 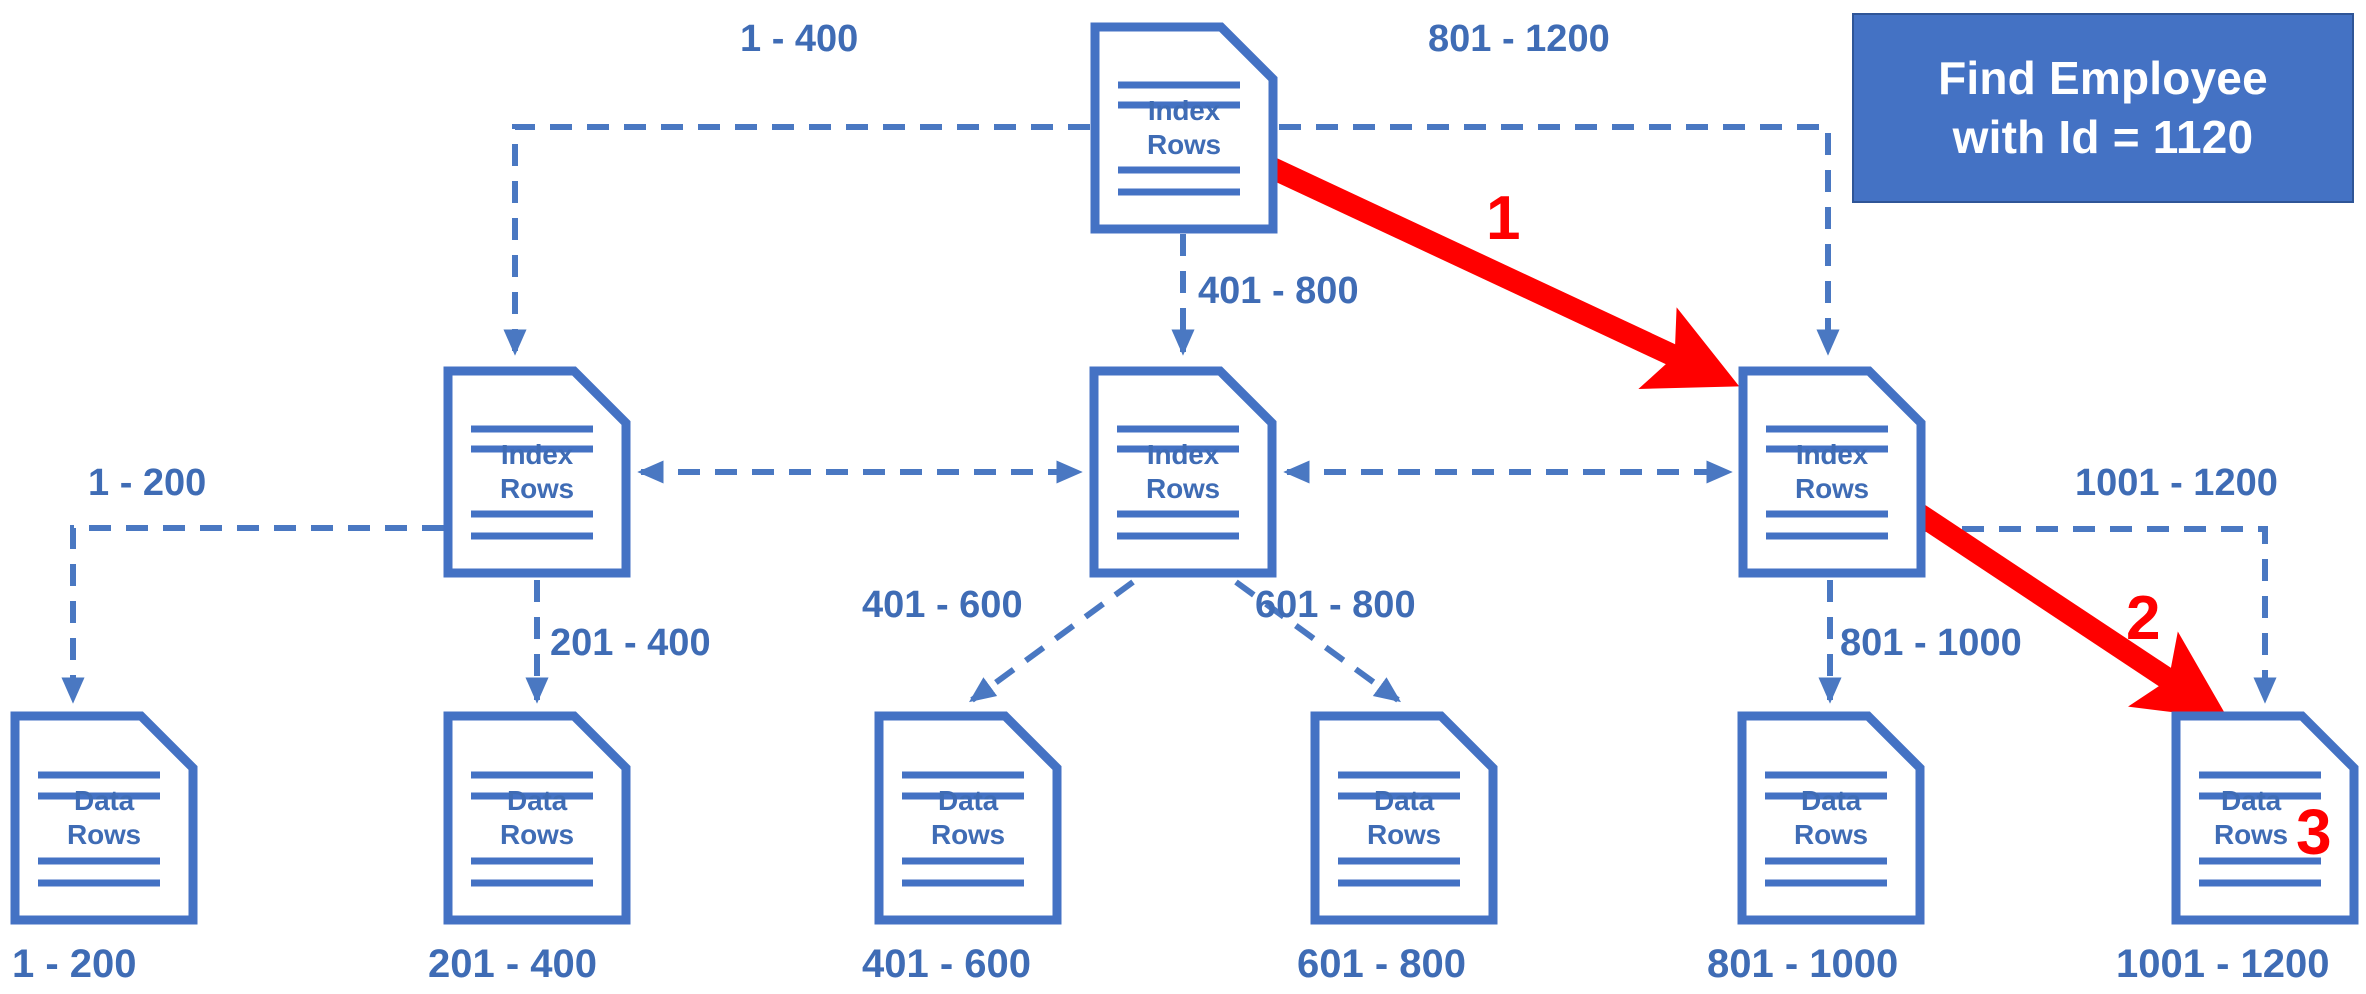 What do you see at coordinates (2103, 137) in the screenshot?
I see `callout-line-2: with Id = 1120` at bounding box center [2103, 137].